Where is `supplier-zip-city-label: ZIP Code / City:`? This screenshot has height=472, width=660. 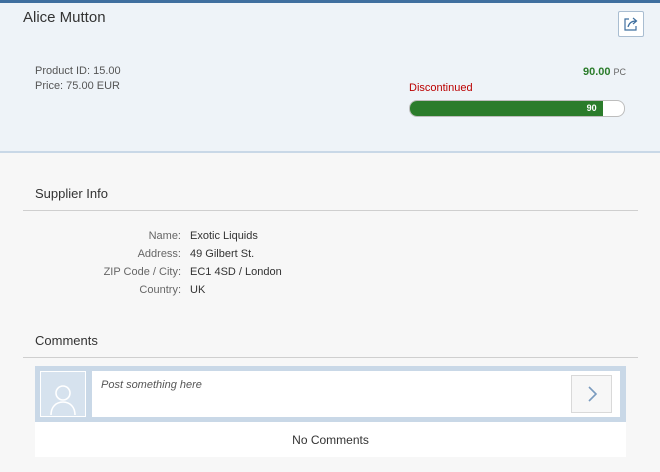
supplier-zip-city-label: ZIP Code / City: is located at coordinates (142, 272).